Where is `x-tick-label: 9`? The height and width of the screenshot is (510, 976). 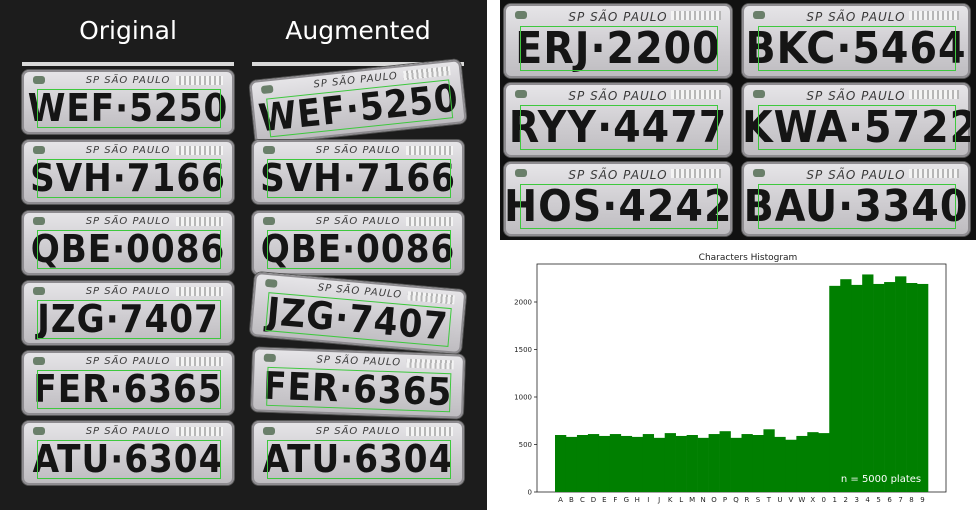 x-tick-label: 9 is located at coordinates (922, 500).